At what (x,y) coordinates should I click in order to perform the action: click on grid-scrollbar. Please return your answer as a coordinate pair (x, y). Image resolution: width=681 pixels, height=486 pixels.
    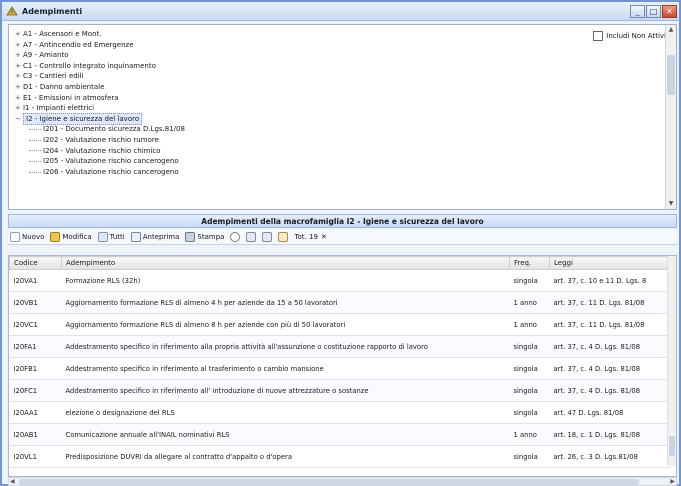
    Looking at the image, I should click on (671, 361).